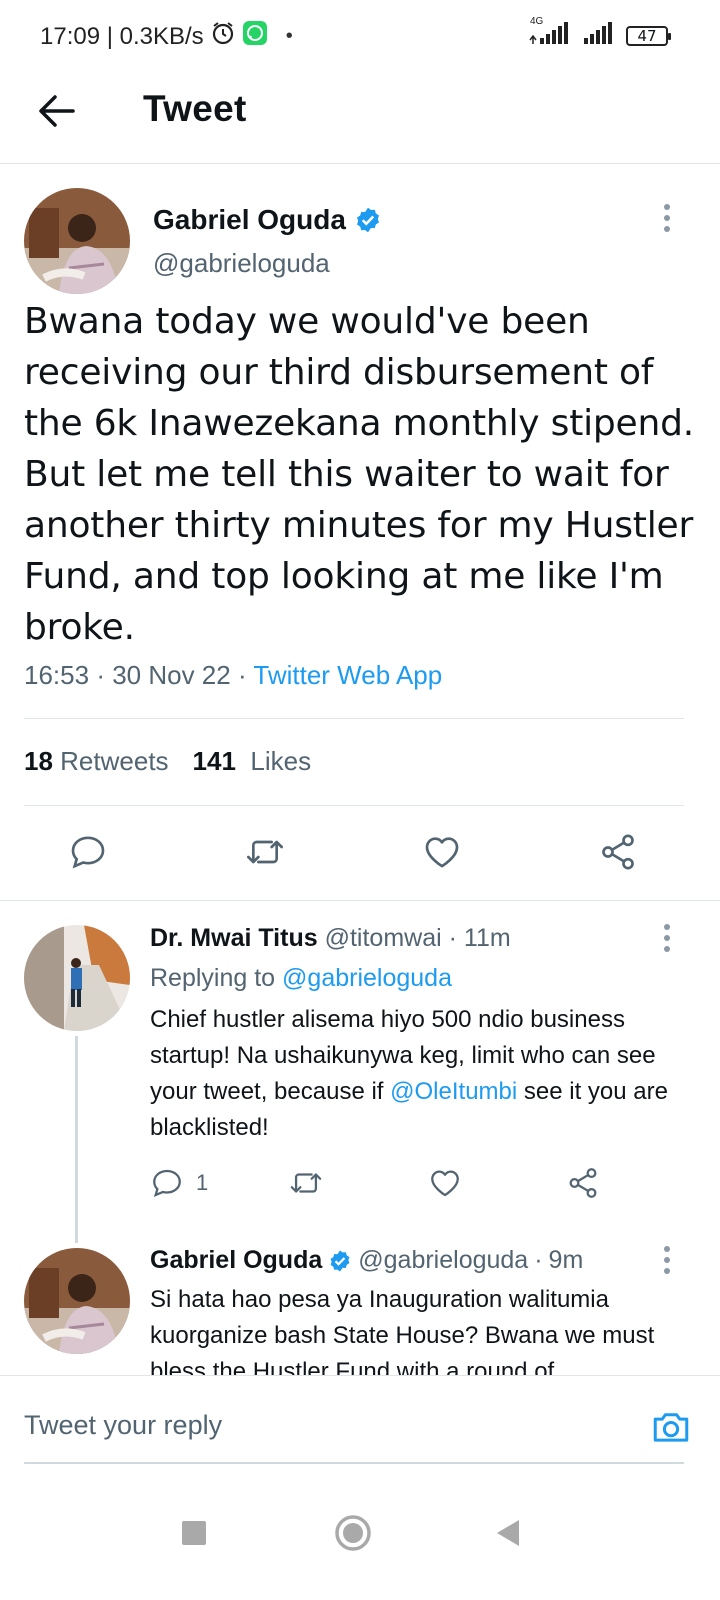 The height and width of the screenshot is (1600, 720). I want to click on nav-recents-button, so click(194, 1533).